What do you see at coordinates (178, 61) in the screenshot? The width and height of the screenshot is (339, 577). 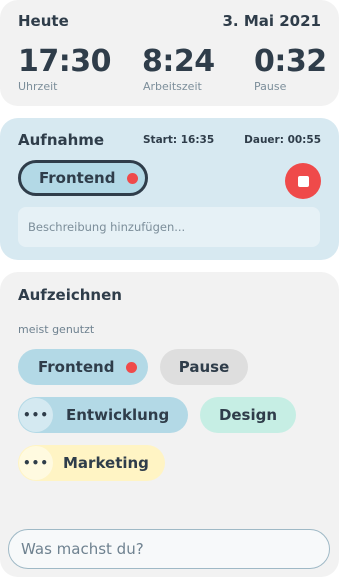 I see `worktime-value: 8:24` at bounding box center [178, 61].